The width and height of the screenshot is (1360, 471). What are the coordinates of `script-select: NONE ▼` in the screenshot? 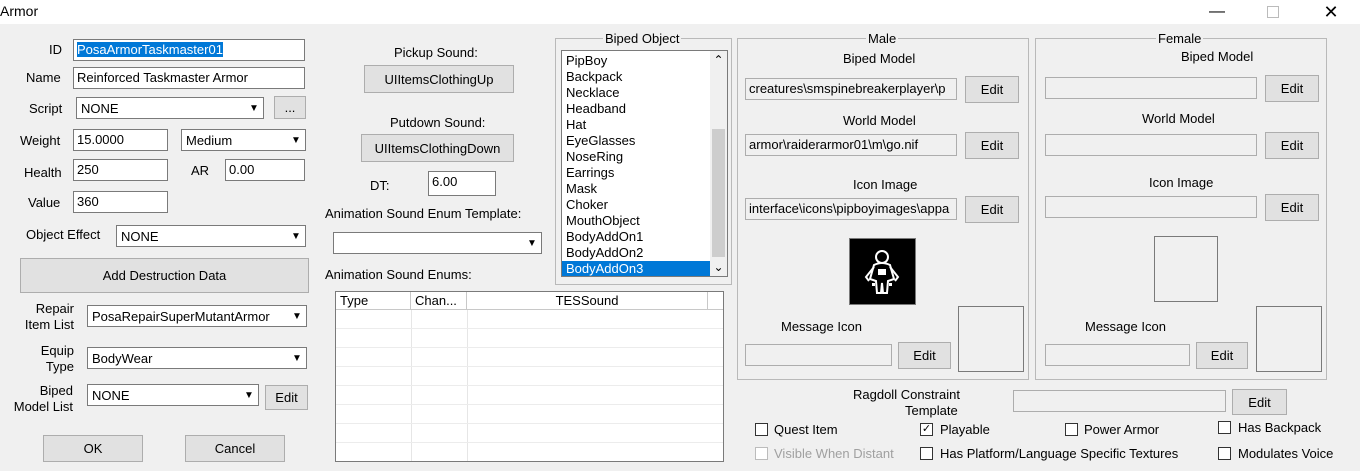 It's located at (170, 108).